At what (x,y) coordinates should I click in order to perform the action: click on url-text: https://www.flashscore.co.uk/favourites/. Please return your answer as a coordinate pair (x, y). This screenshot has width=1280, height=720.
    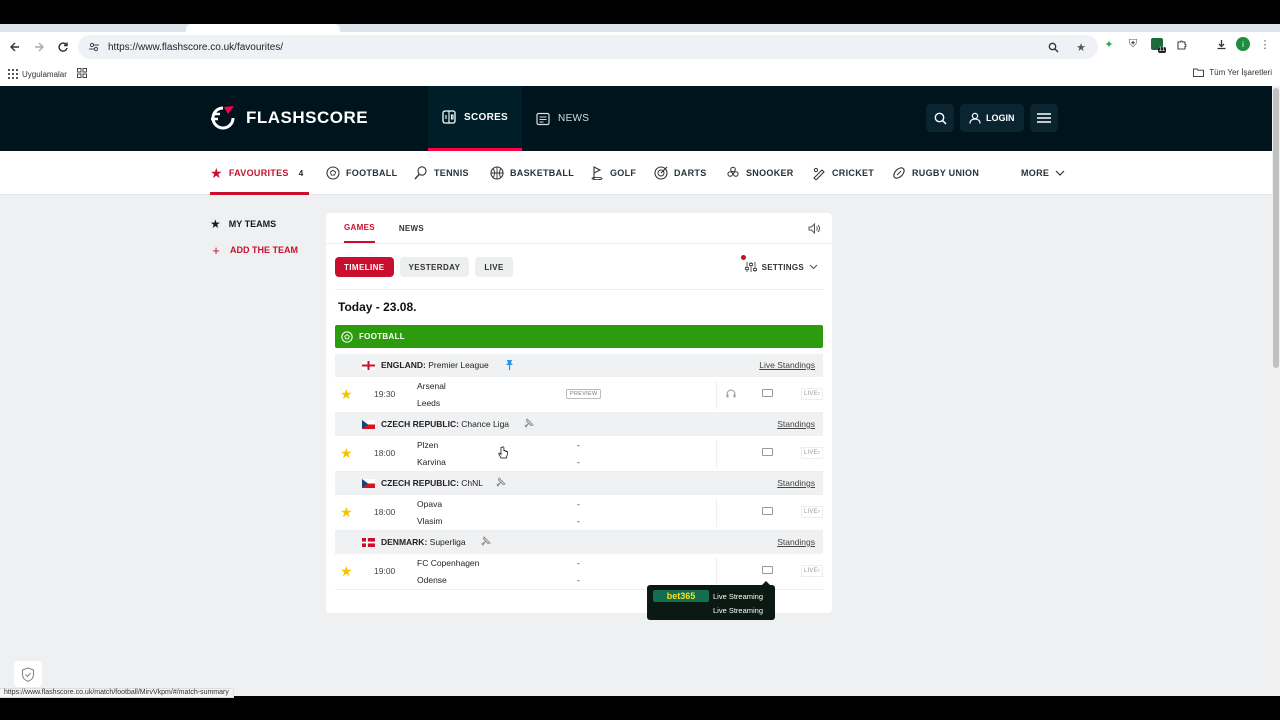
    Looking at the image, I should click on (196, 47).